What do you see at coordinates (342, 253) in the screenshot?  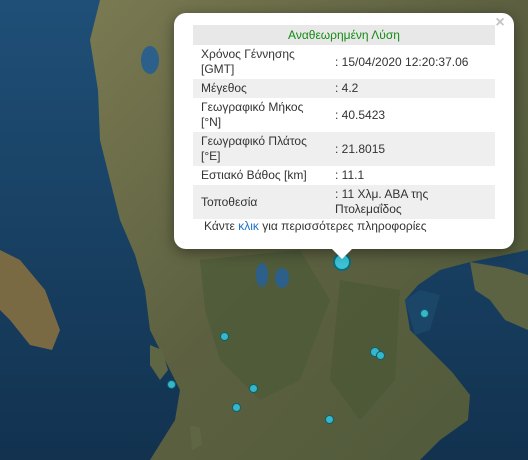 I see `popup-tip` at bounding box center [342, 253].